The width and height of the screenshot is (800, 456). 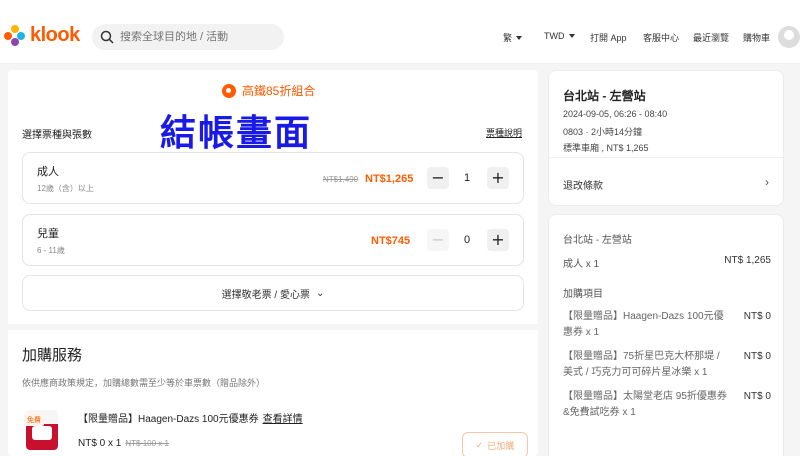 What do you see at coordinates (581, 264) in the screenshot?
I see `summary-adult-label: 成人 x 1` at bounding box center [581, 264].